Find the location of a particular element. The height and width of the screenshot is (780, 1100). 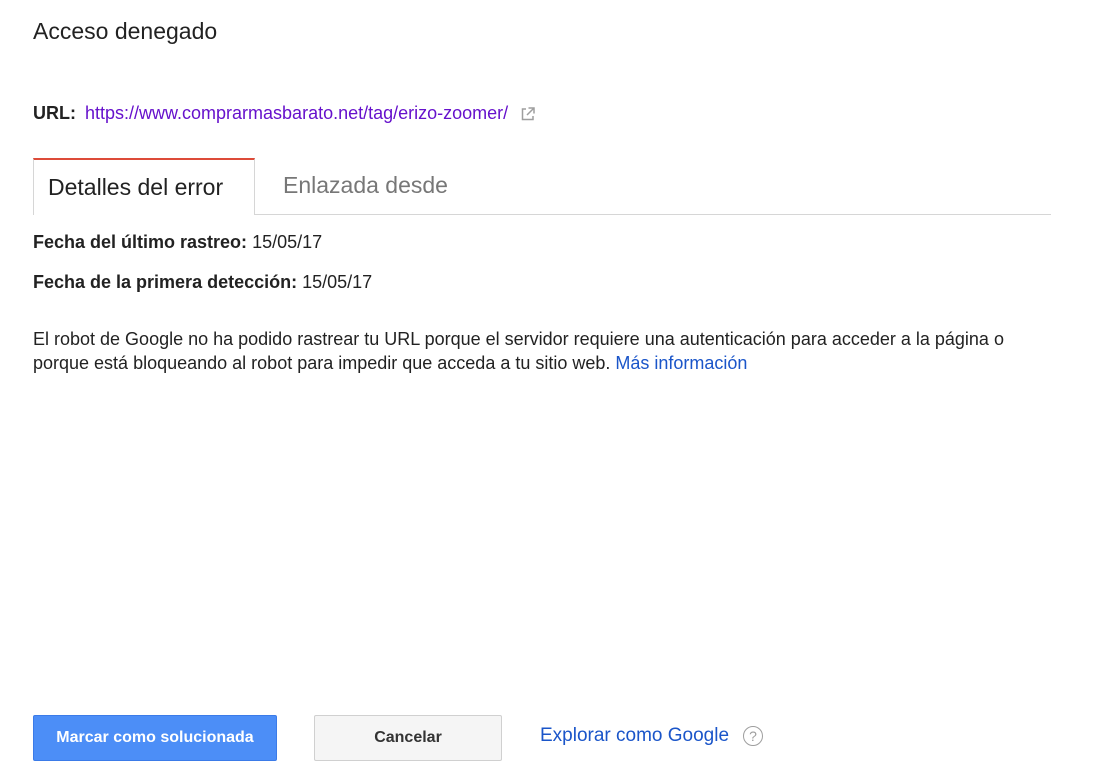

first-detected-label: Fecha de la primera detección: is located at coordinates (168, 282).